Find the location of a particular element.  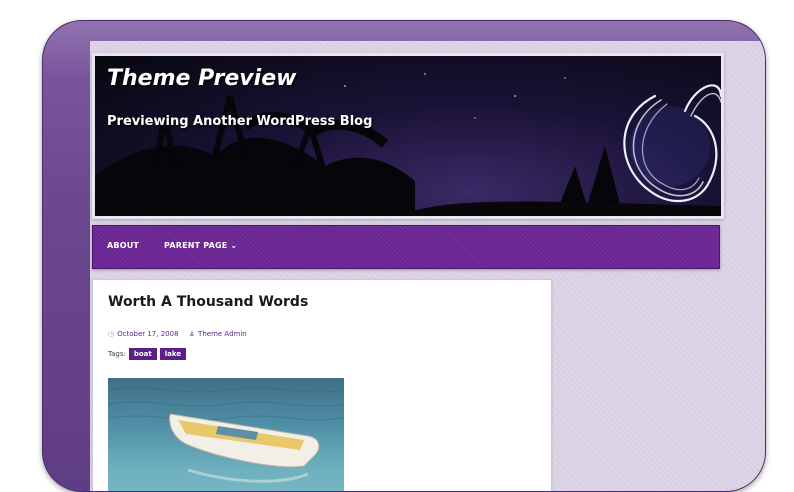

main-navigation: ABOUT PARENT PAGE ⌄ is located at coordinates (406, 247).